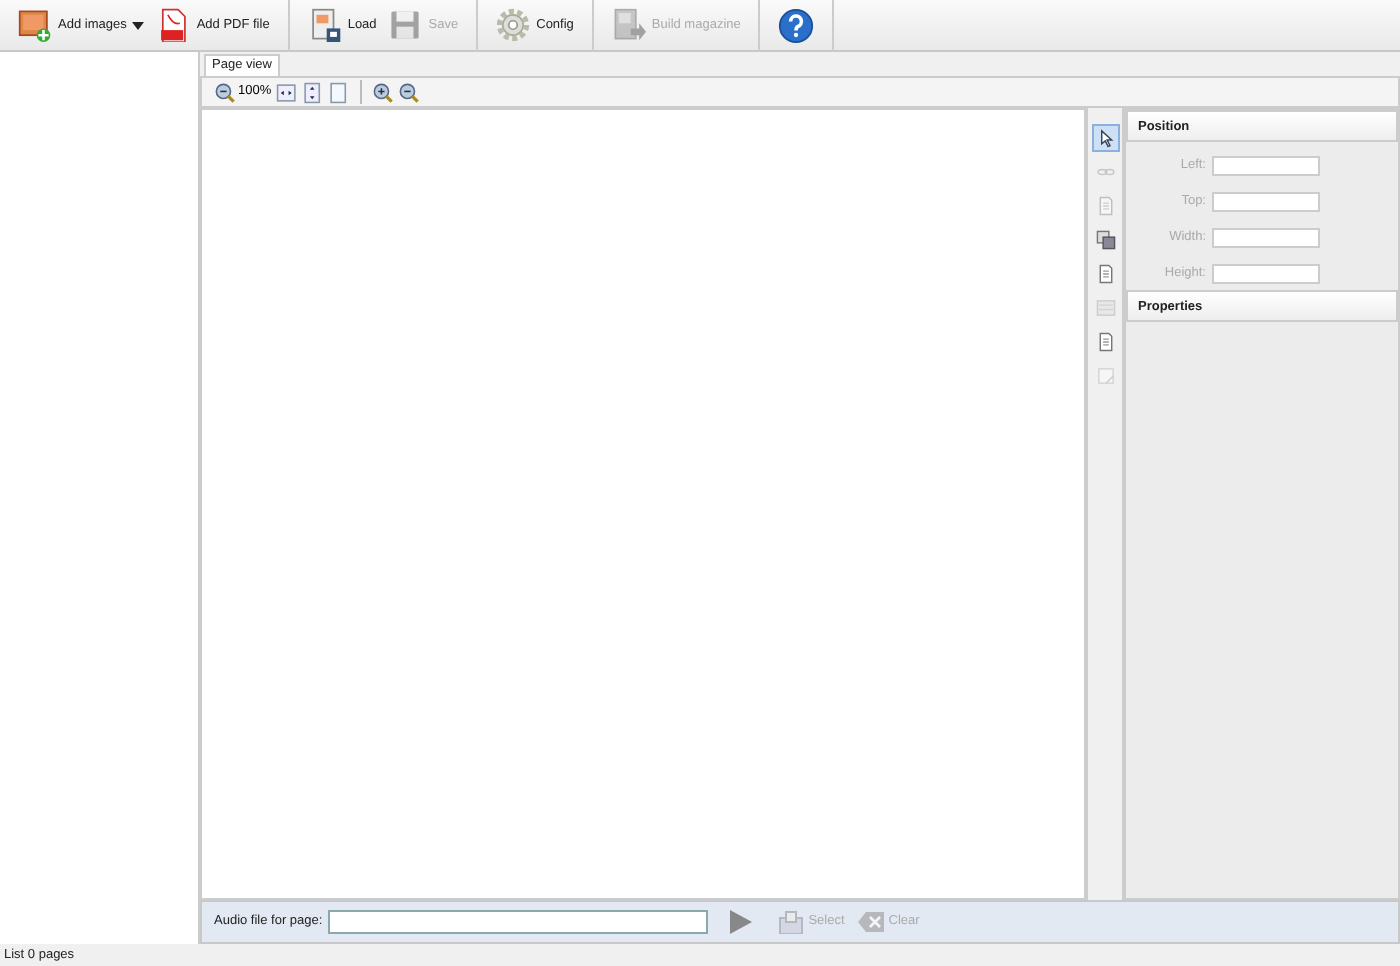 Image resolution: width=1400 pixels, height=966 pixels. What do you see at coordinates (138, 25) in the screenshot?
I see `caret-icon` at bounding box center [138, 25].